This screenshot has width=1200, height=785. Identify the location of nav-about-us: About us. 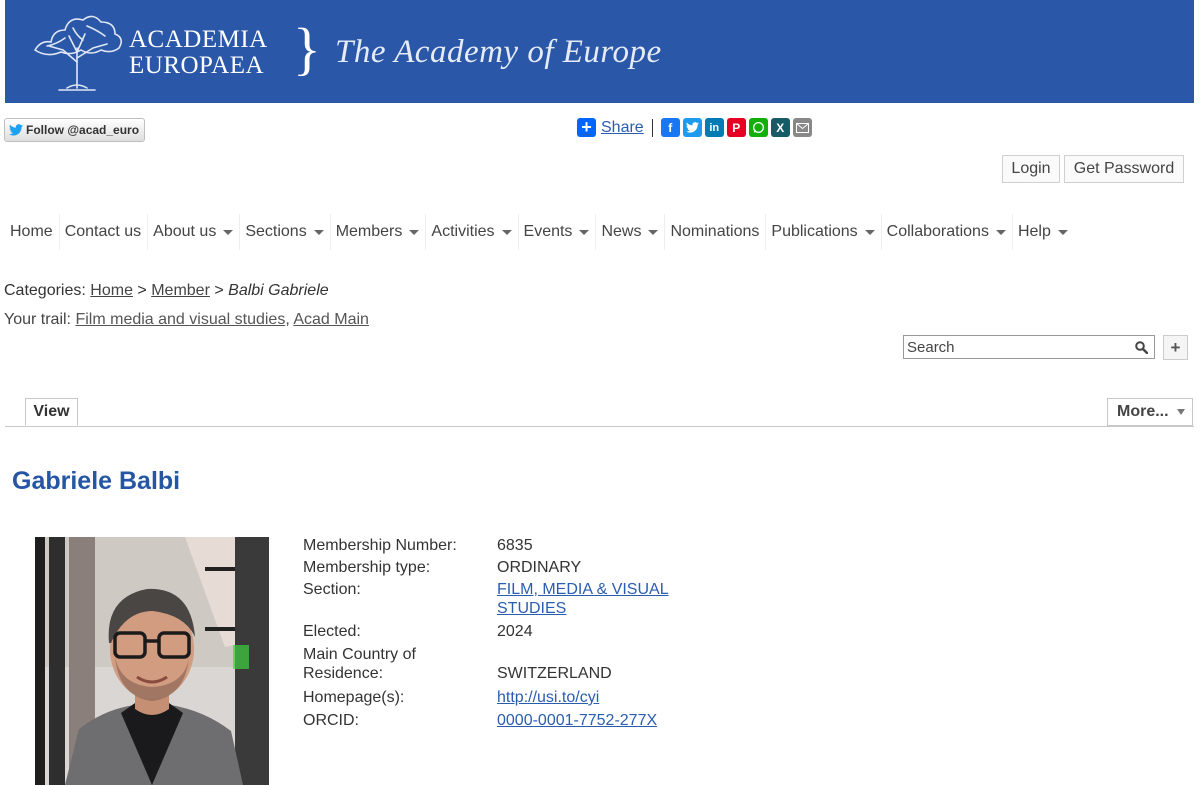
(194, 232).